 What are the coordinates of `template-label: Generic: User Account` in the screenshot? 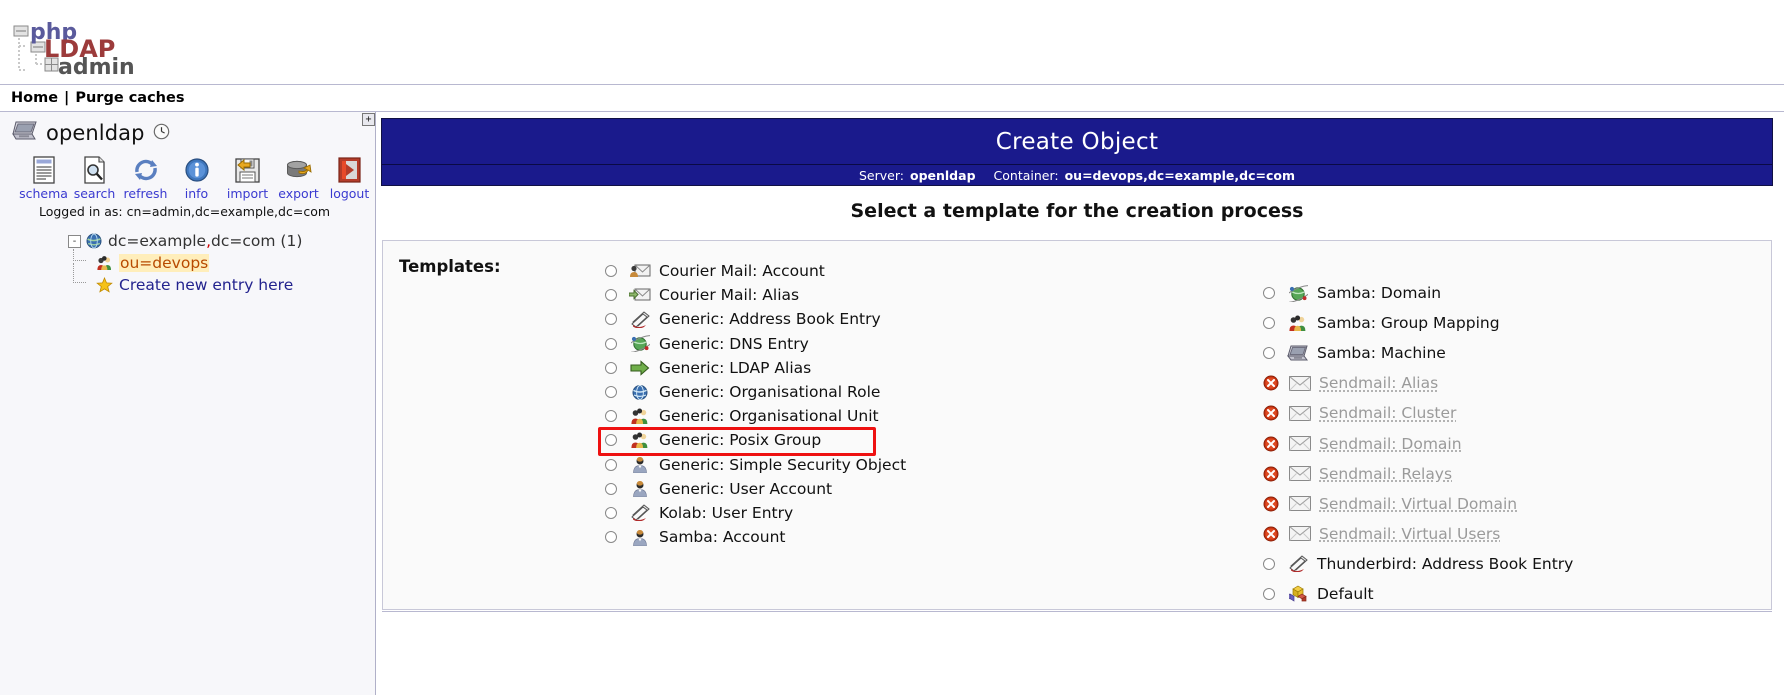 It's located at (745, 489).